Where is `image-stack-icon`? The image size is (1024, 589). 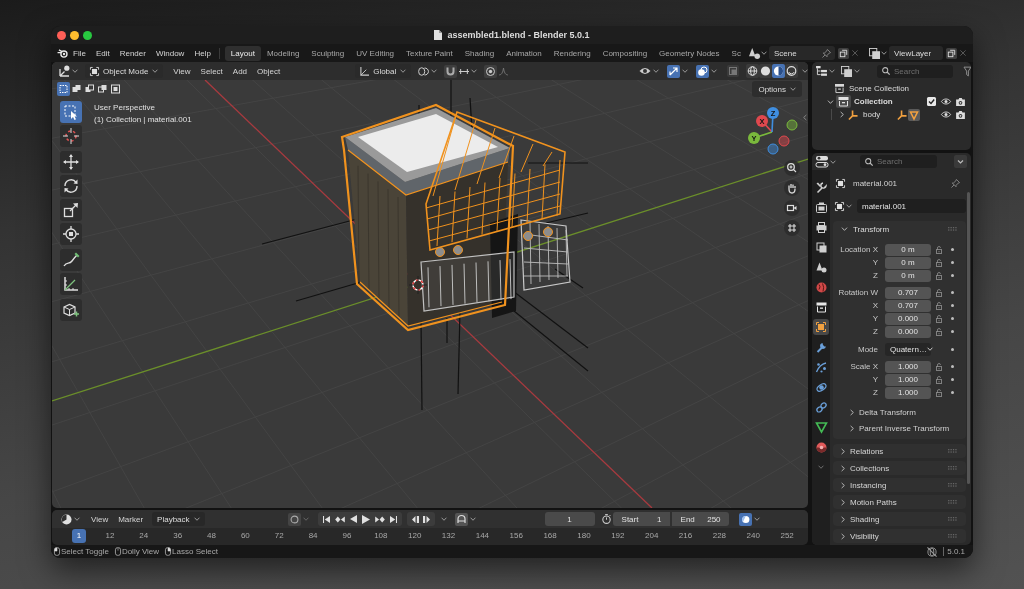
image-stack-icon is located at coordinates (874, 53).